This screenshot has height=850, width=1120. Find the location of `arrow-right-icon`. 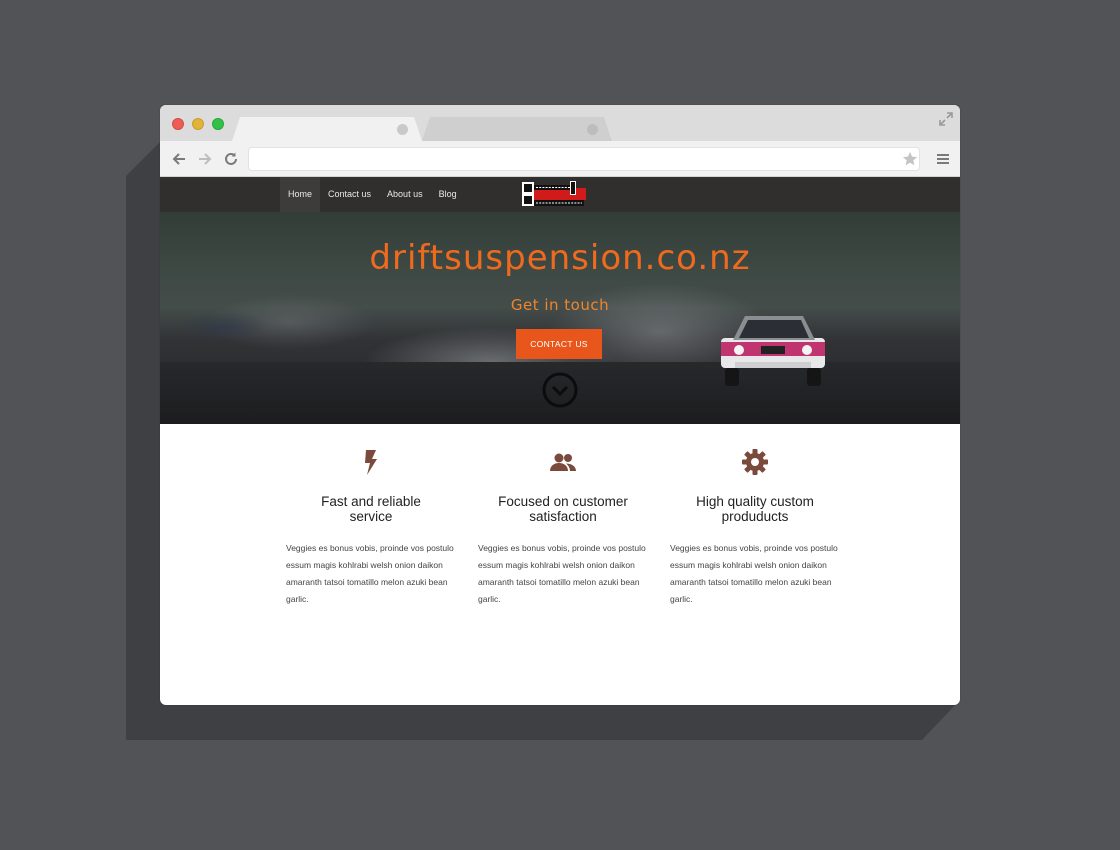

arrow-right-icon is located at coordinates (205, 158).